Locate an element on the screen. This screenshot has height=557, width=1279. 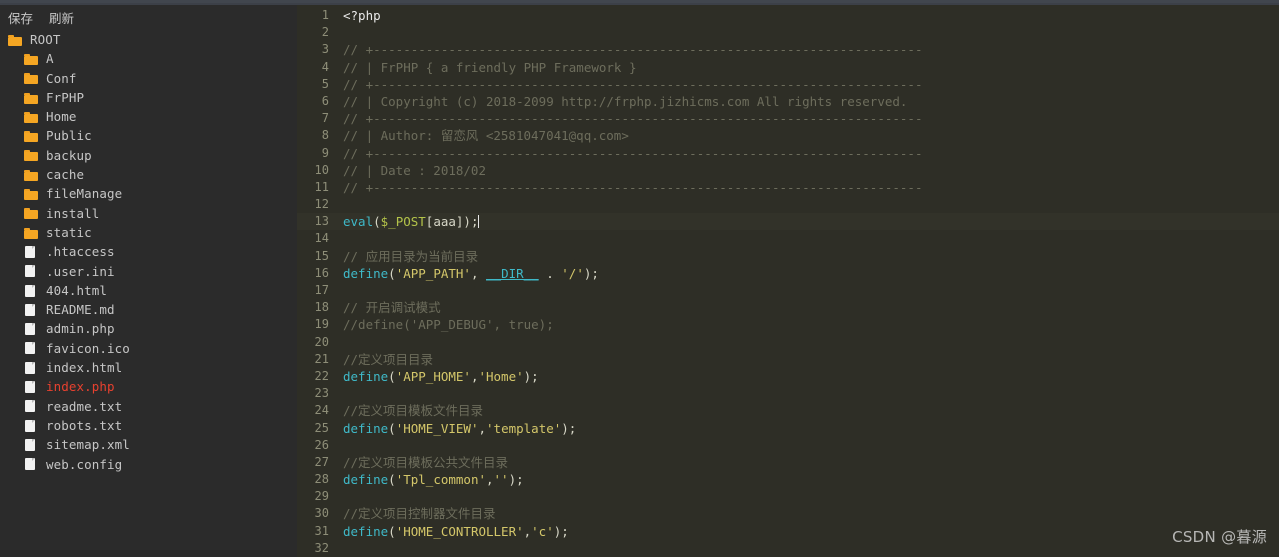
token-cmt: //定义项目模板公共文件目录 is located at coordinates (426, 462).